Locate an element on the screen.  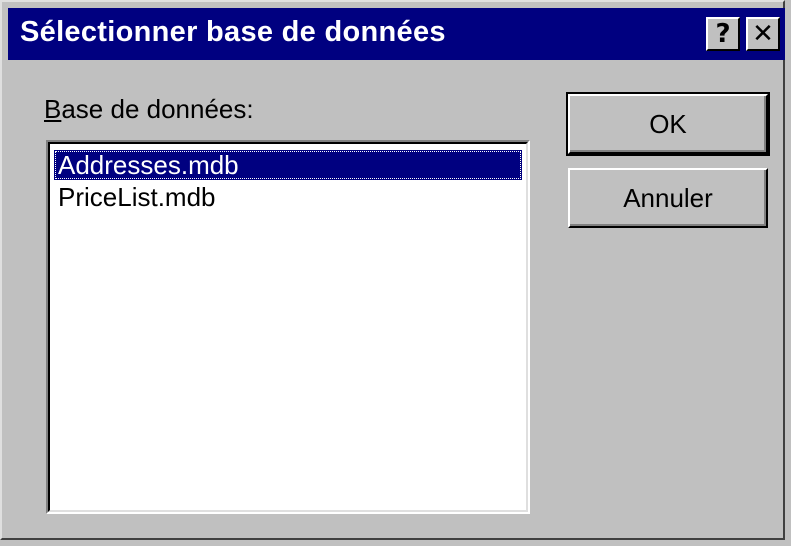
window-title: Sélectionner base de données is located at coordinates (233, 32).